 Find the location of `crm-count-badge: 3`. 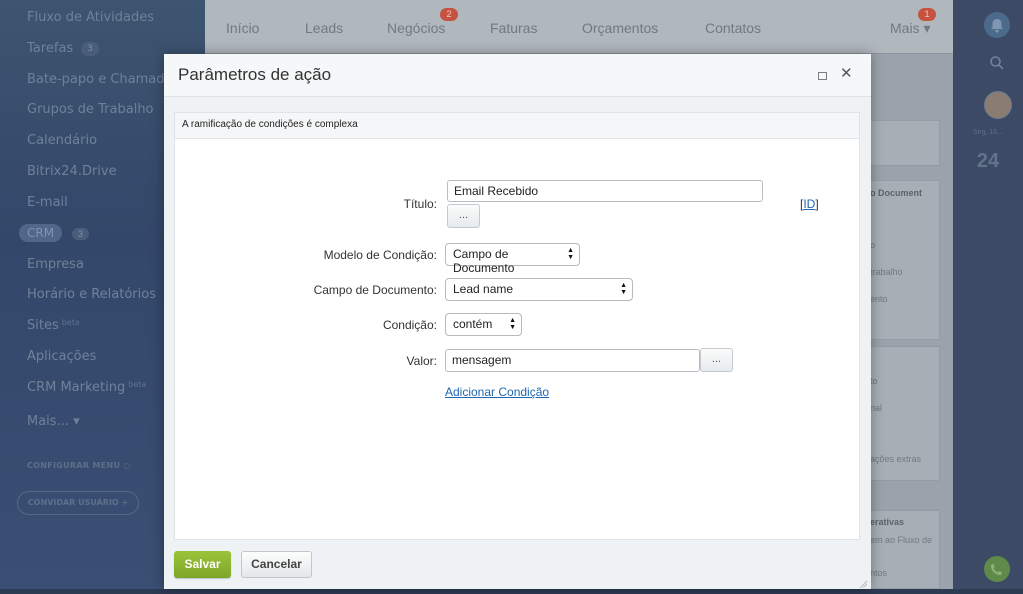

crm-count-badge: 3 is located at coordinates (81, 234).